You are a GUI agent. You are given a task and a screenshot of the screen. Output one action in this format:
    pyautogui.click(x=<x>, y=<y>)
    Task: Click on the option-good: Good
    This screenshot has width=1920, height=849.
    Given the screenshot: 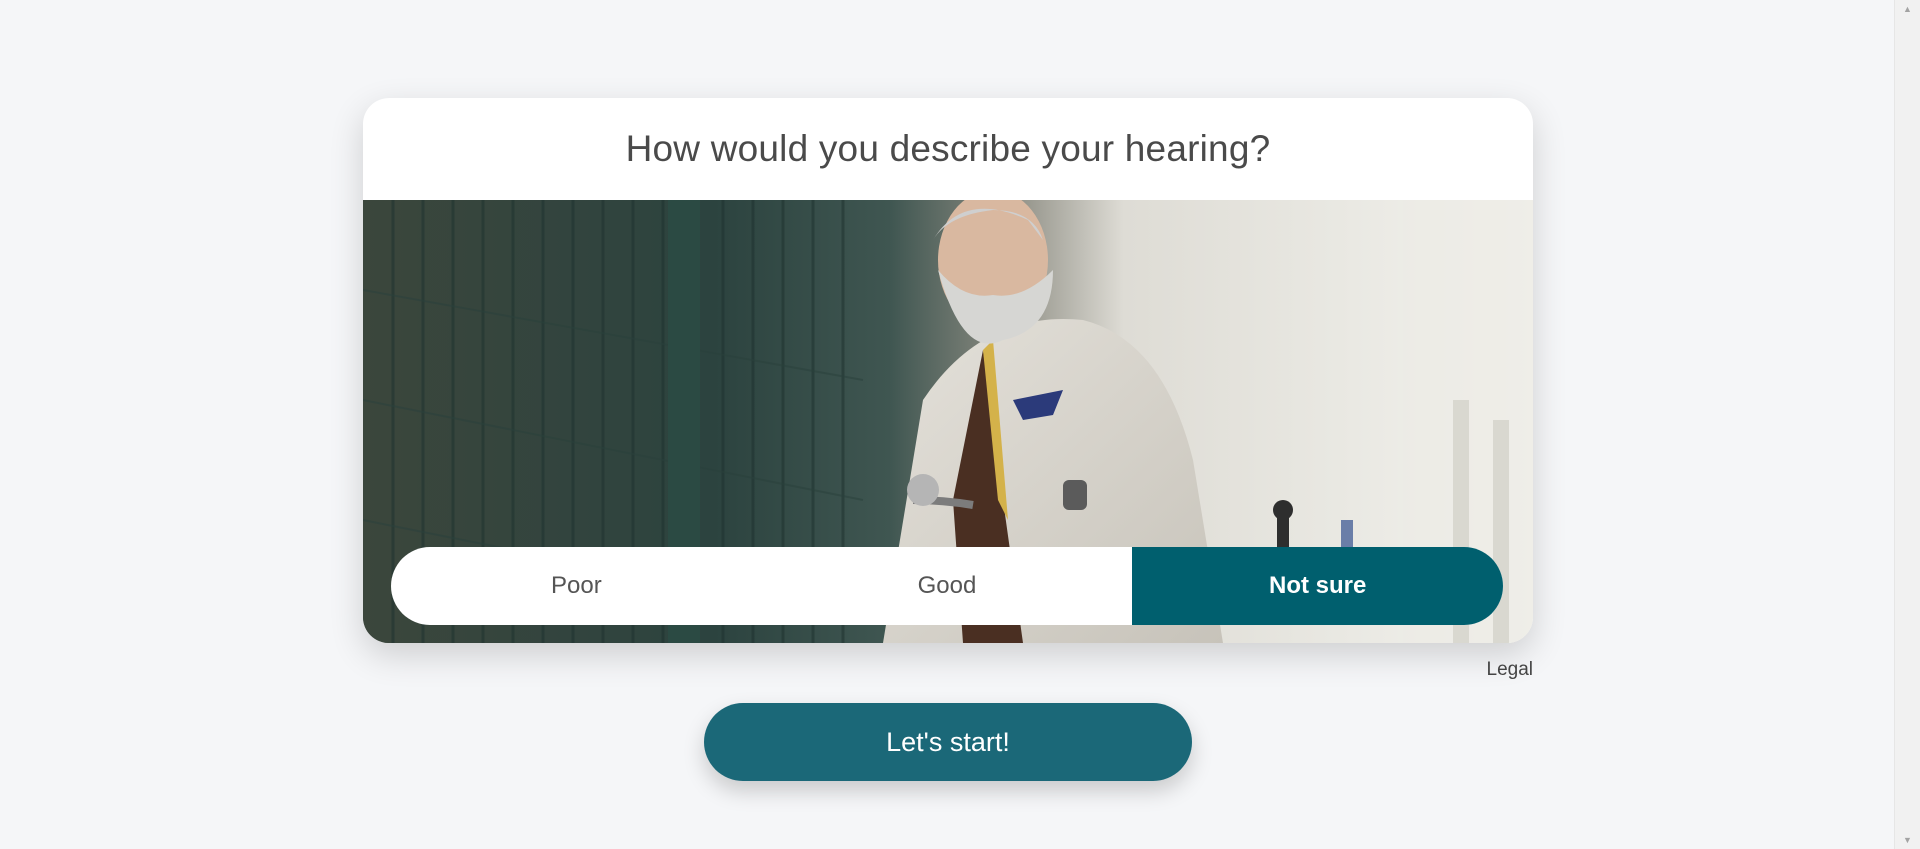 What is the action you would take?
    pyautogui.click(x=947, y=586)
    